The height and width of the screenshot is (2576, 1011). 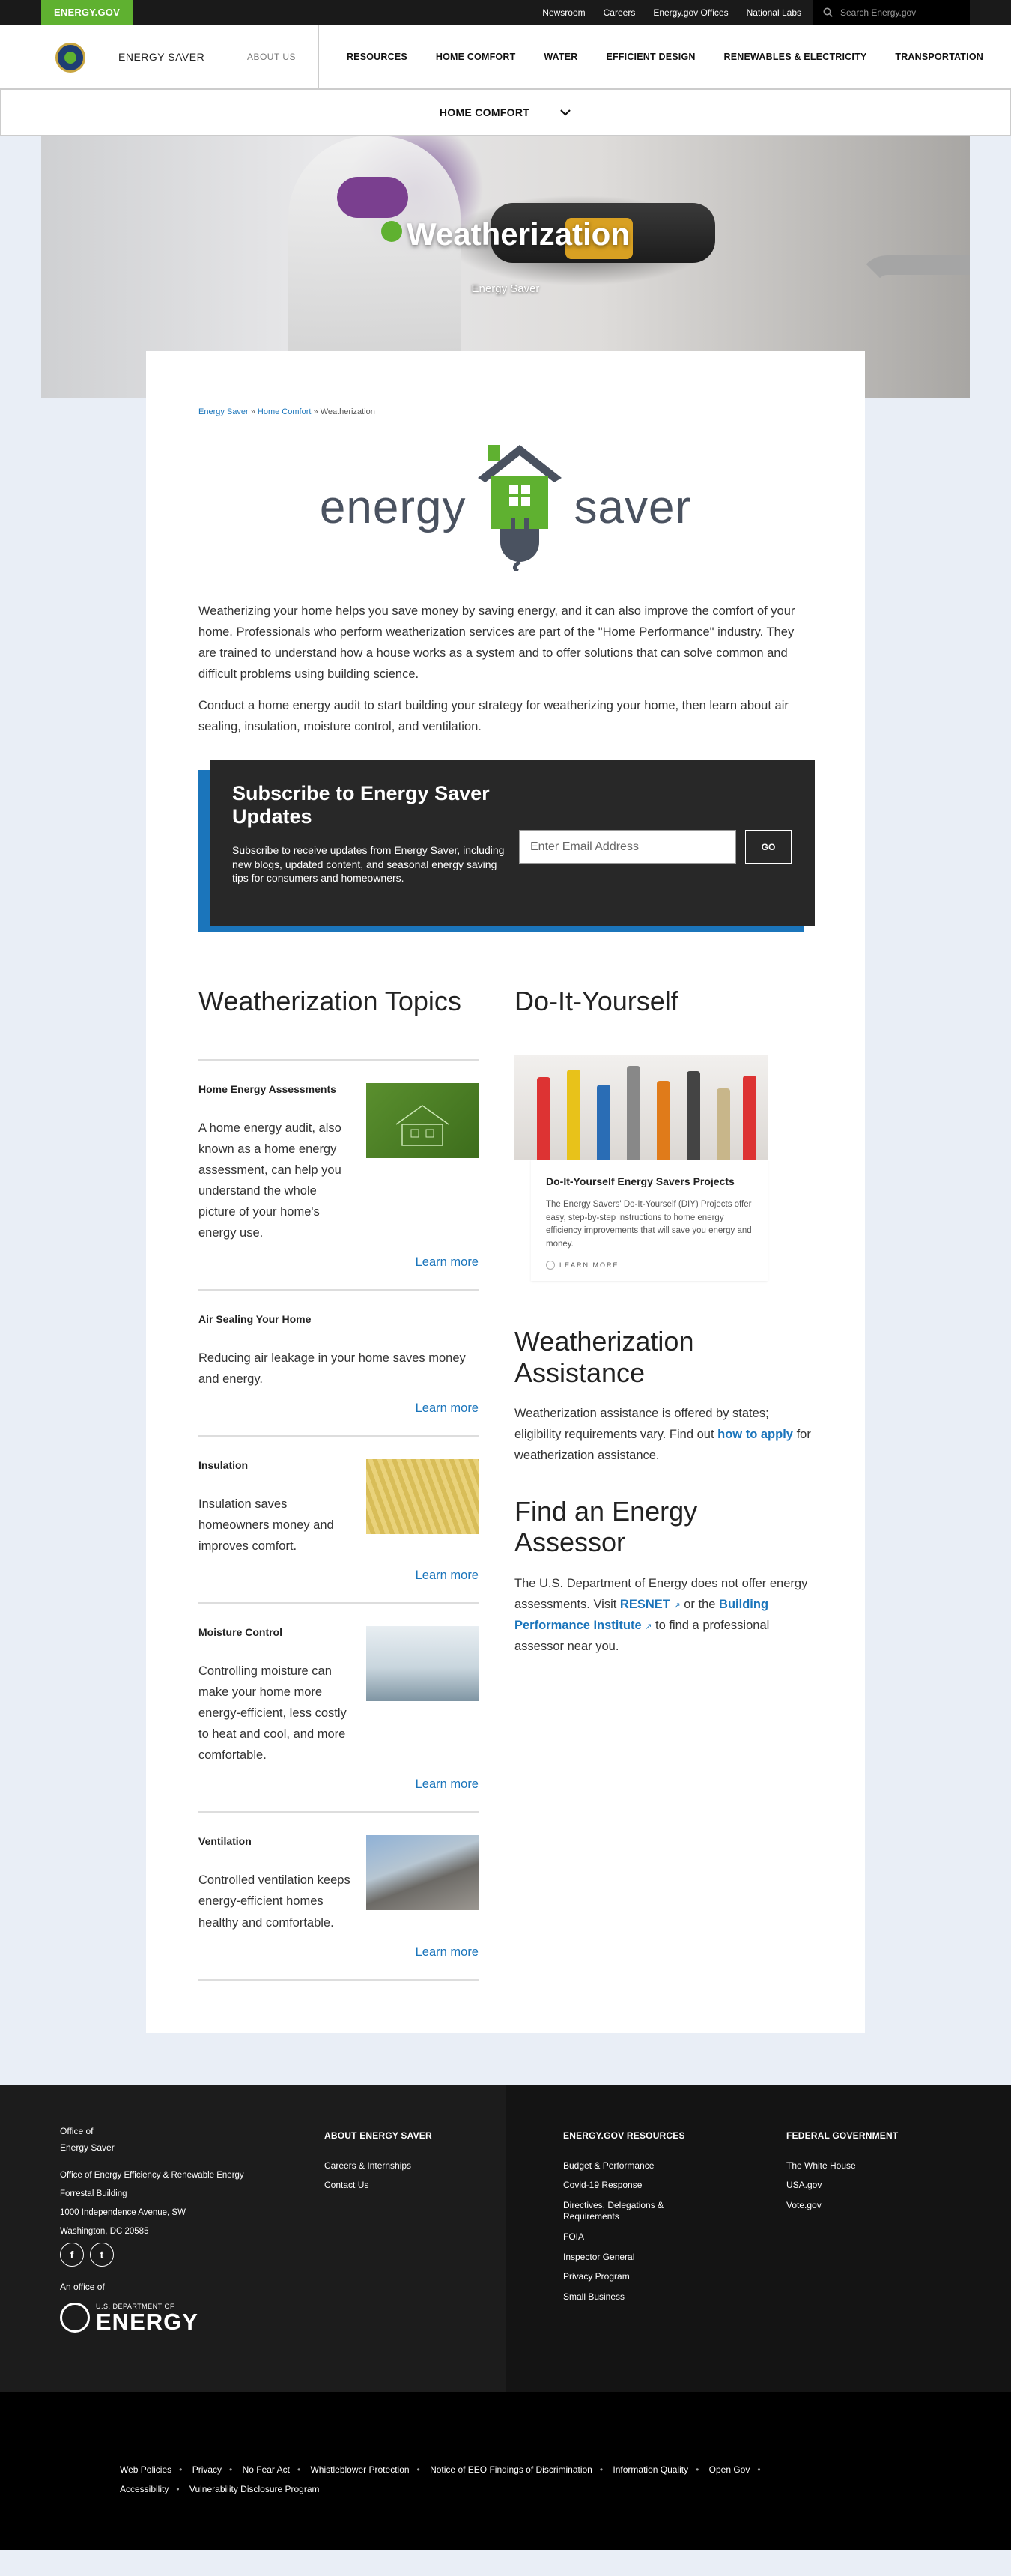 What do you see at coordinates (630, 2258) in the screenshot?
I see `footer-link: Inspector General` at bounding box center [630, 2258].